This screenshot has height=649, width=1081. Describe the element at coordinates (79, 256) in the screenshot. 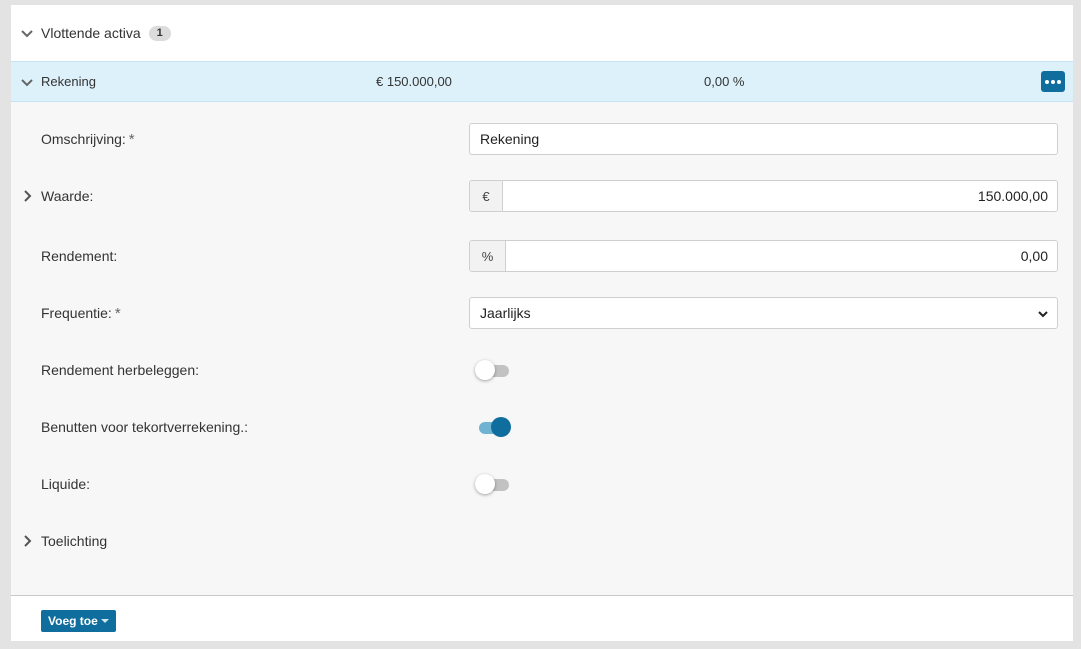

I see `rendement-label: Rendement:` at that location.